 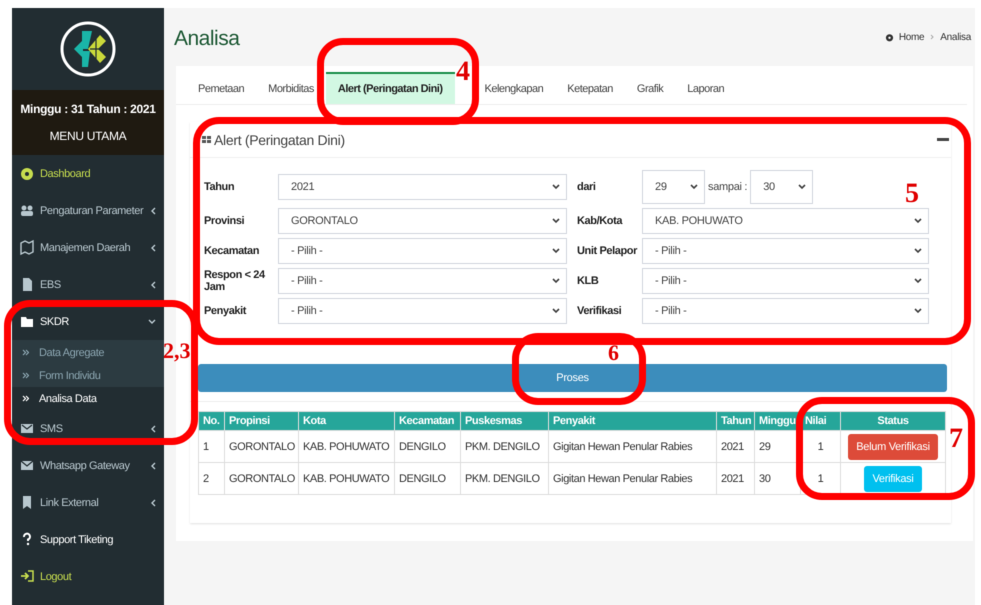 What do you see at coordinates (88, 284) in the screenshot?
I see `sidebar-item: EBS` at bounding box center [88, 284].